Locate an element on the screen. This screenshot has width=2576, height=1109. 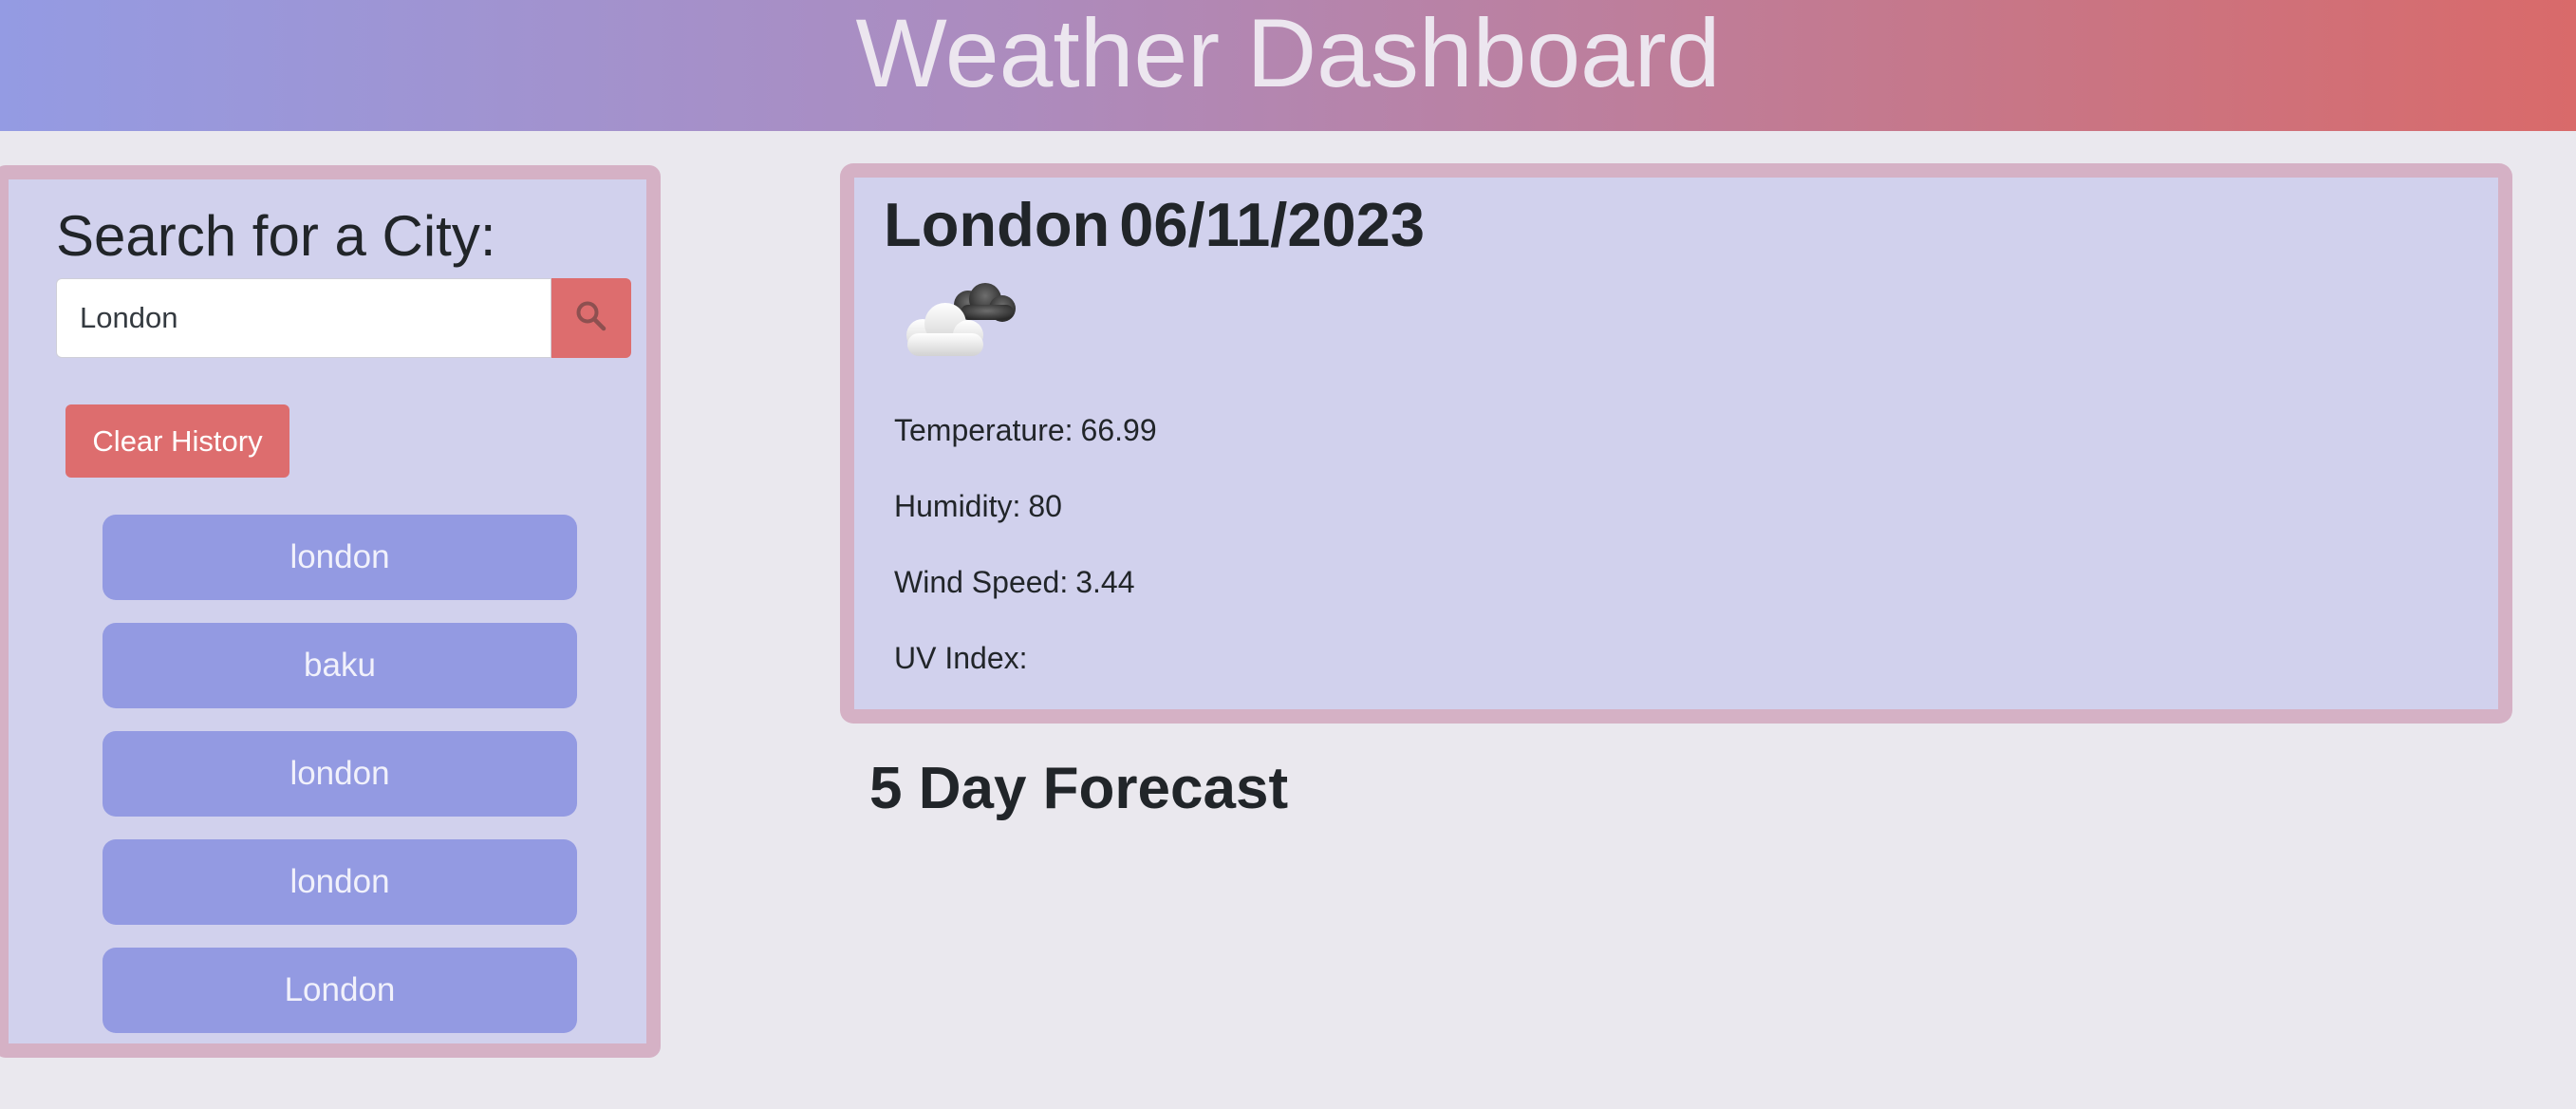
humidity-value: 80 is located at coordinates (1045, 506).